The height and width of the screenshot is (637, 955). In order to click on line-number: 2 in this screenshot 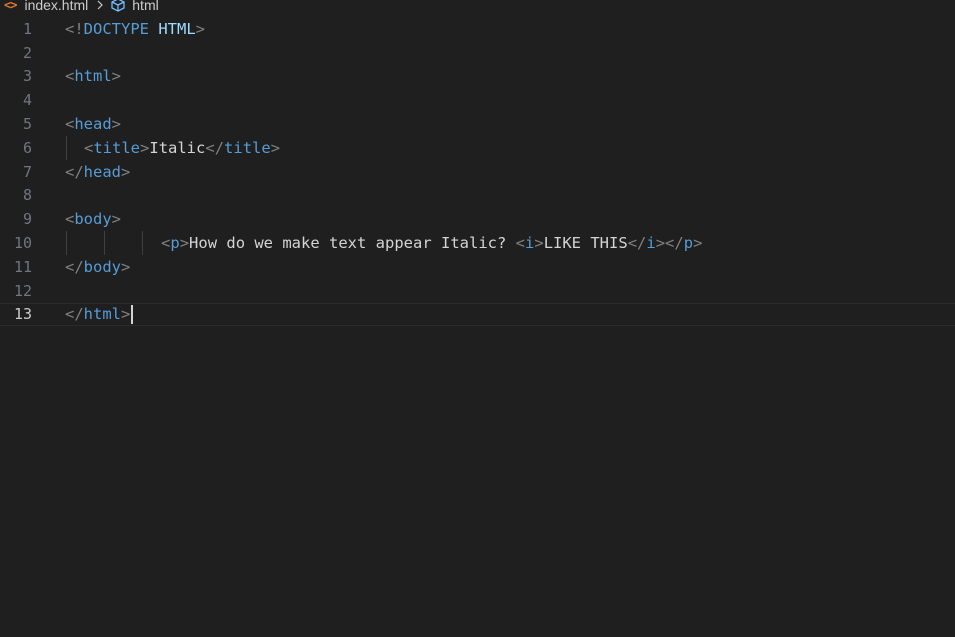, I will do `click(27, 52)`.